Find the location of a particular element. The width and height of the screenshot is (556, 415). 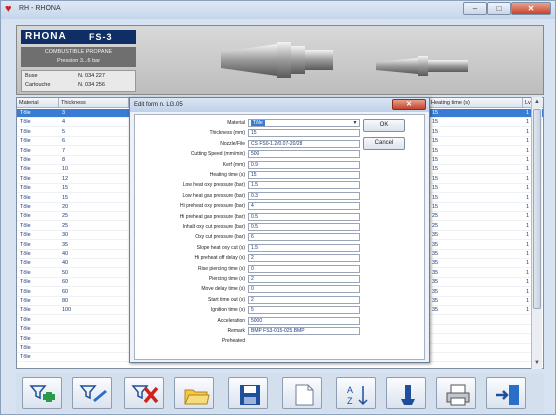

field-input: 4 is located at coordinates (304, 206).